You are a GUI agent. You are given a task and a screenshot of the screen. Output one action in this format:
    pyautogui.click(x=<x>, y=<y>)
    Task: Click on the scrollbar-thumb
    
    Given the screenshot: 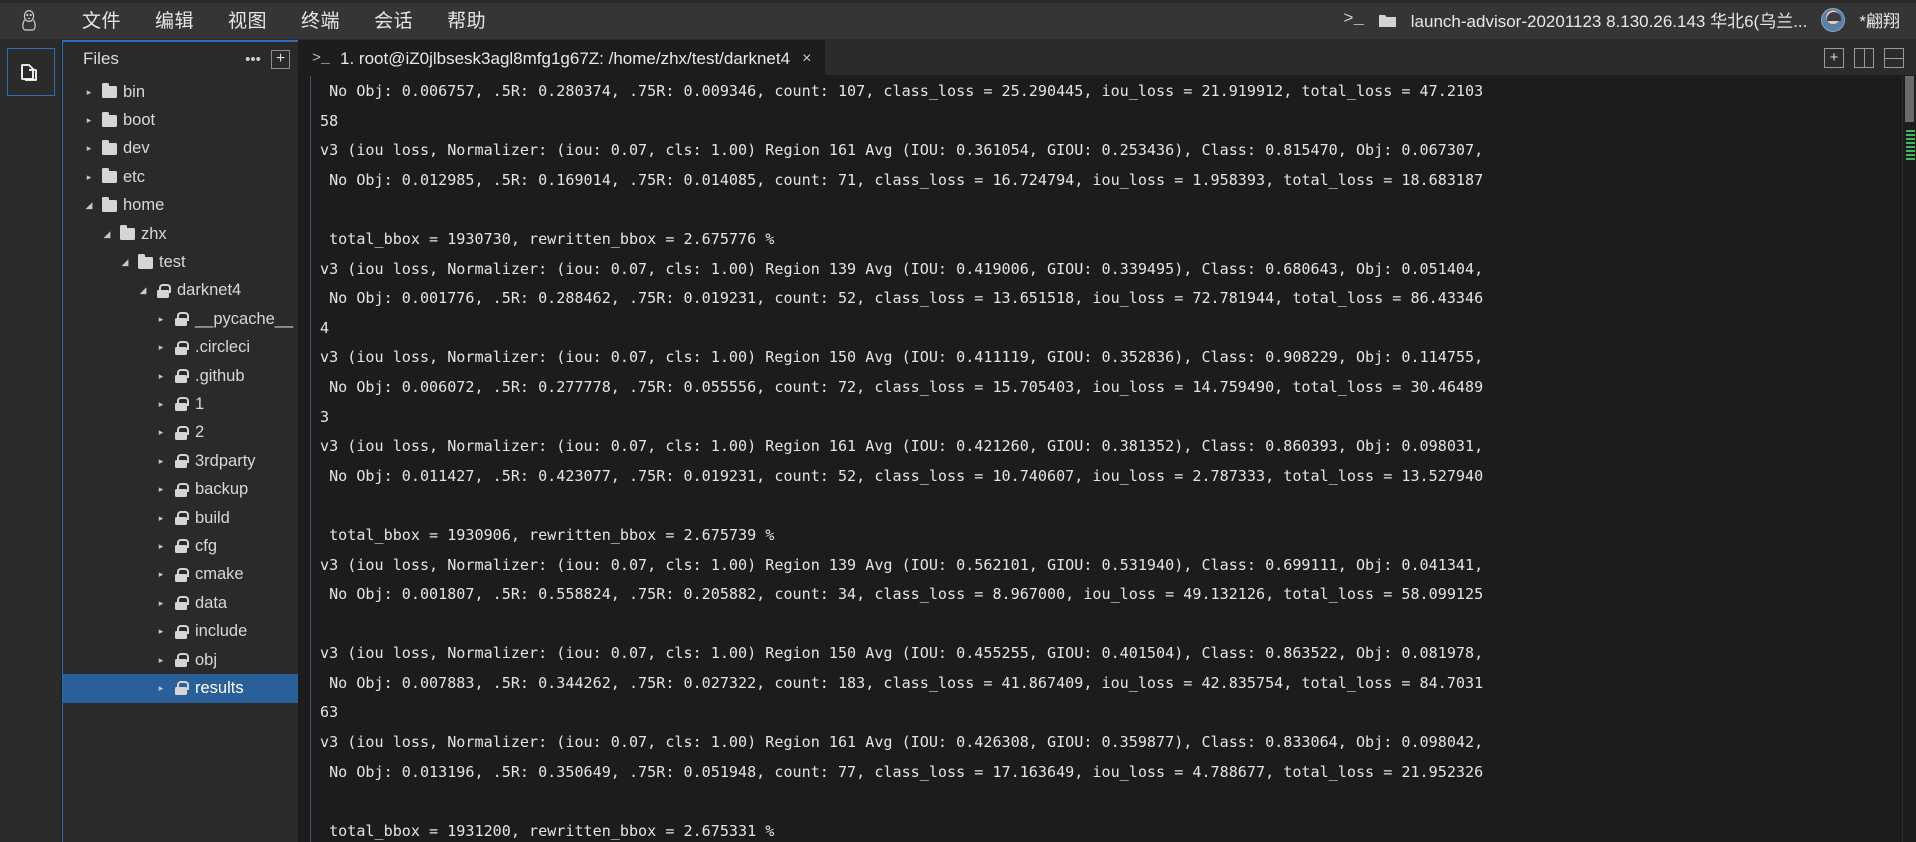 What is the action you would take?
    pyautogui.click(x=1909, y=99)
    